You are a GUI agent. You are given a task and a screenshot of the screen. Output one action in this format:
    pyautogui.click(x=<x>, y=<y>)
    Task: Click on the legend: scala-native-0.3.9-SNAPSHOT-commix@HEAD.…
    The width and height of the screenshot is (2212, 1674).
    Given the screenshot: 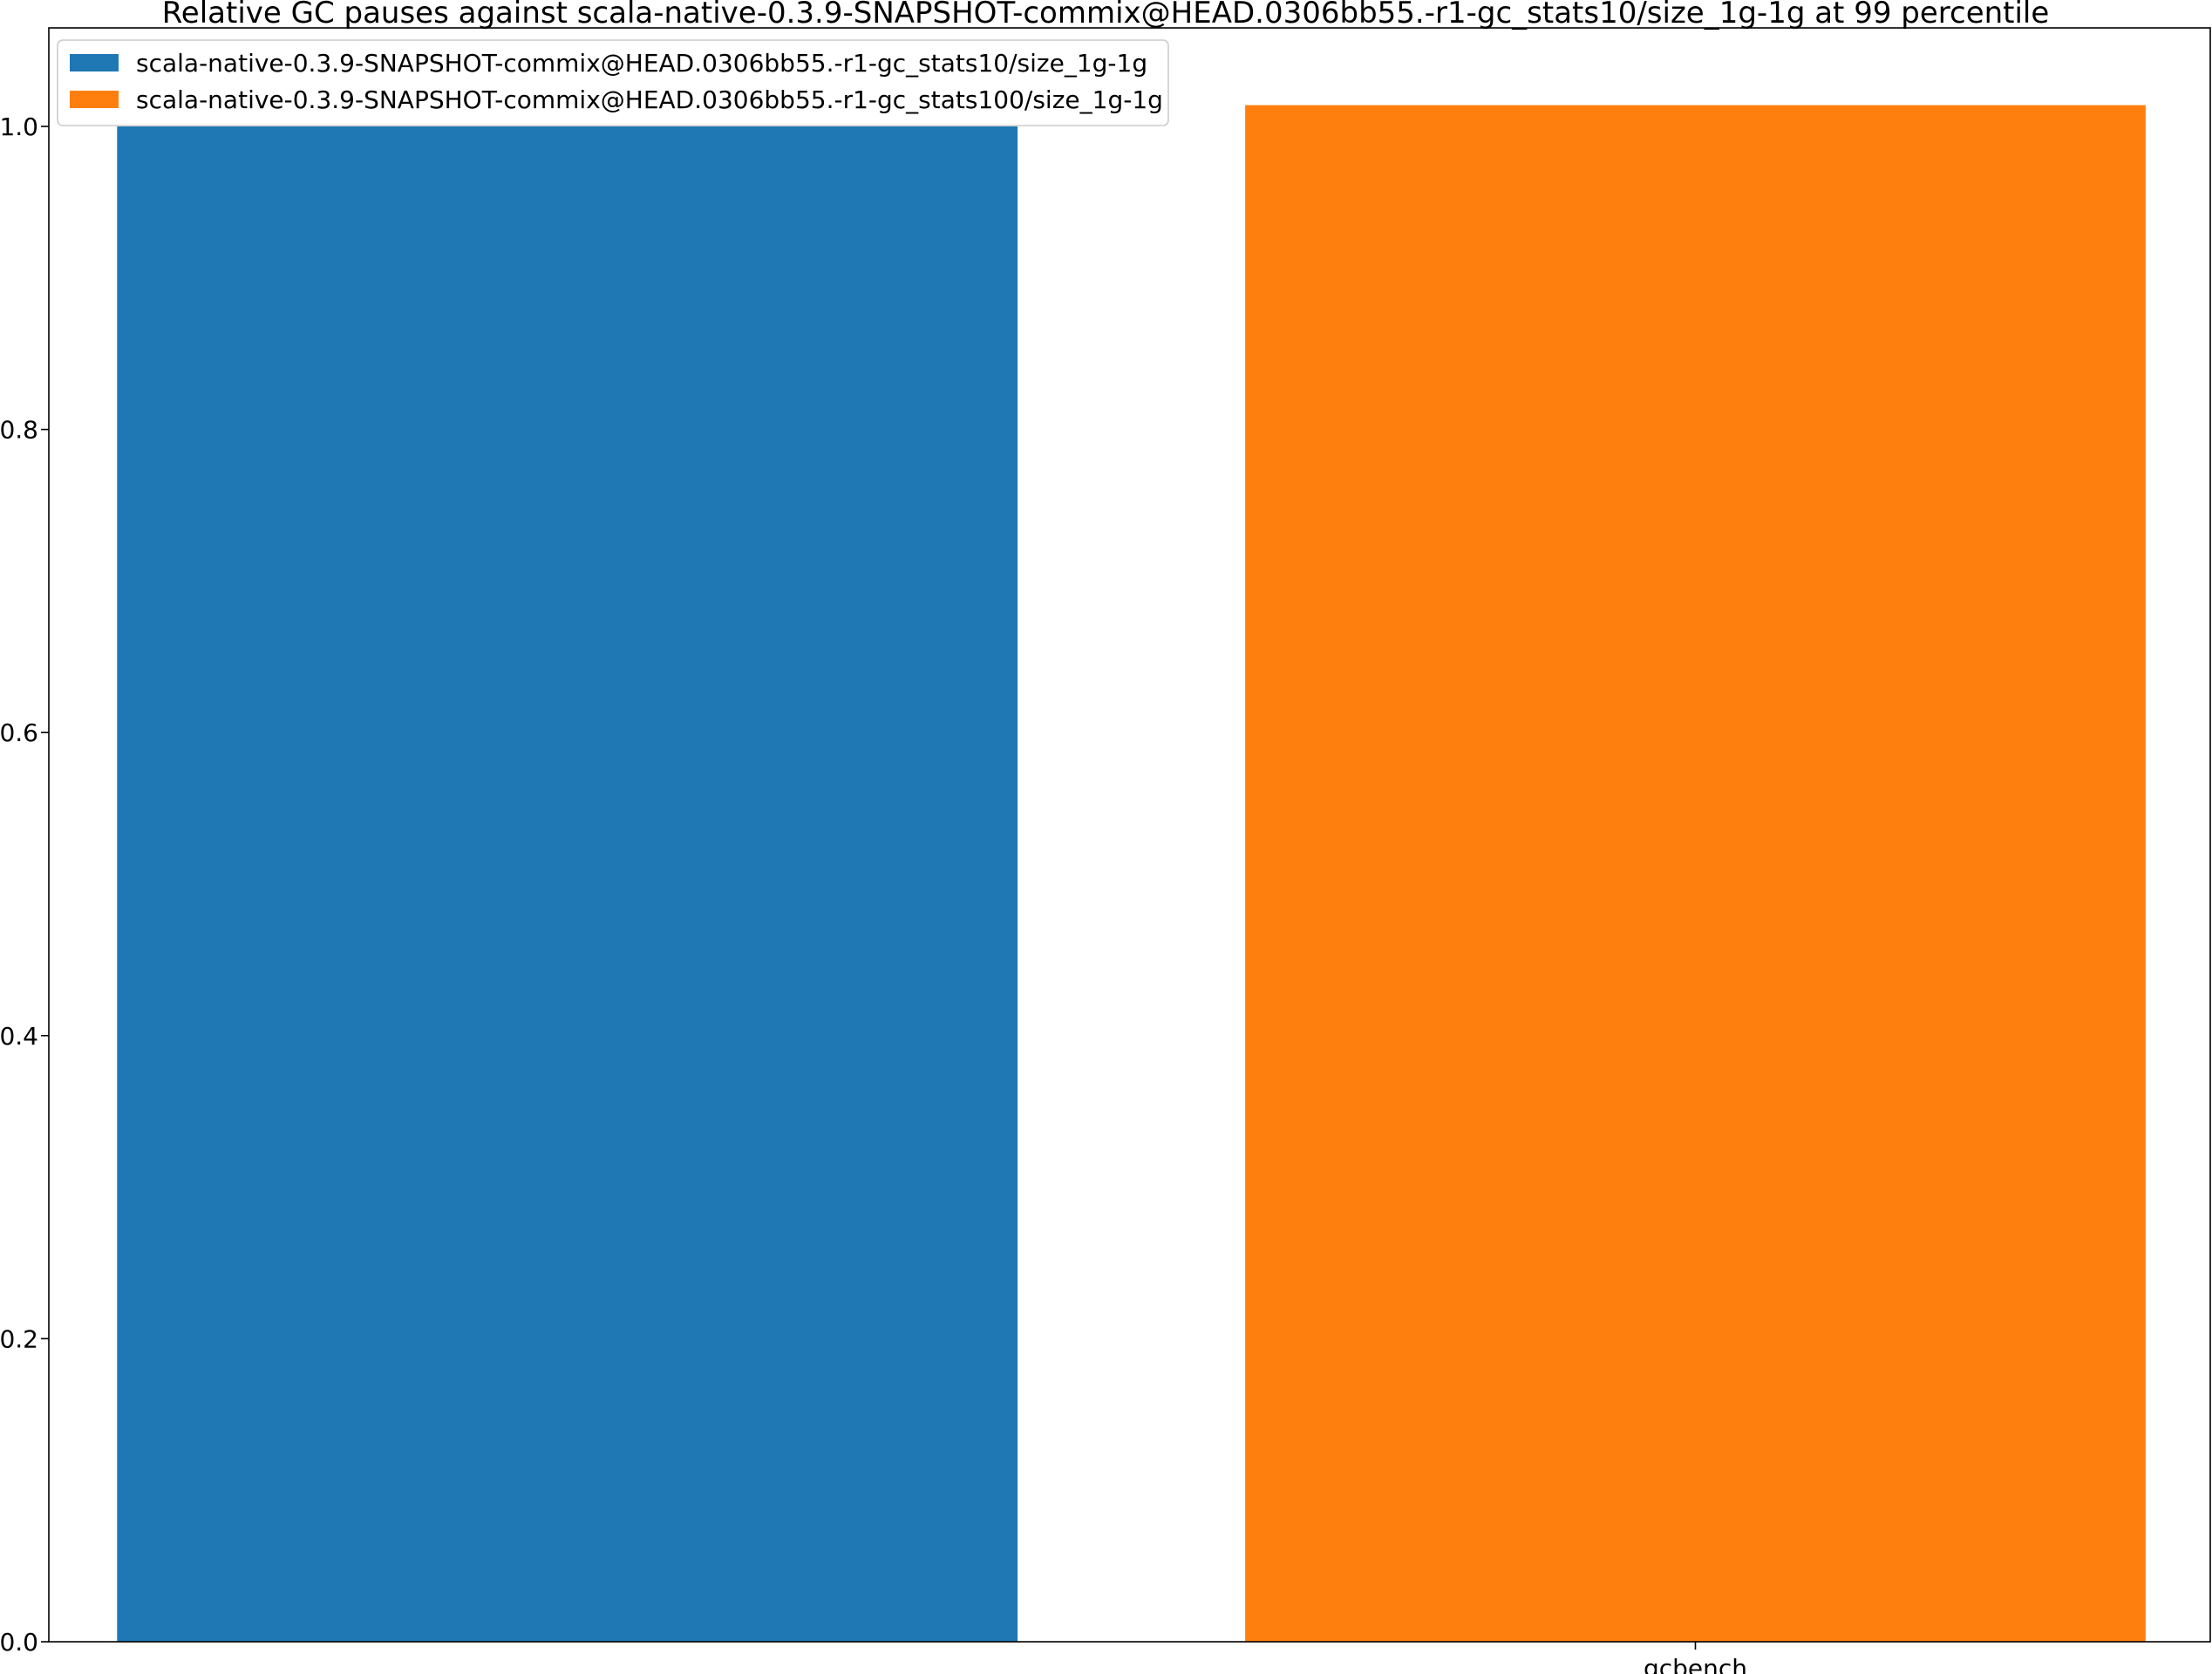 What is the action you would take?
    pyautogui.click(x=613, y=82)
    